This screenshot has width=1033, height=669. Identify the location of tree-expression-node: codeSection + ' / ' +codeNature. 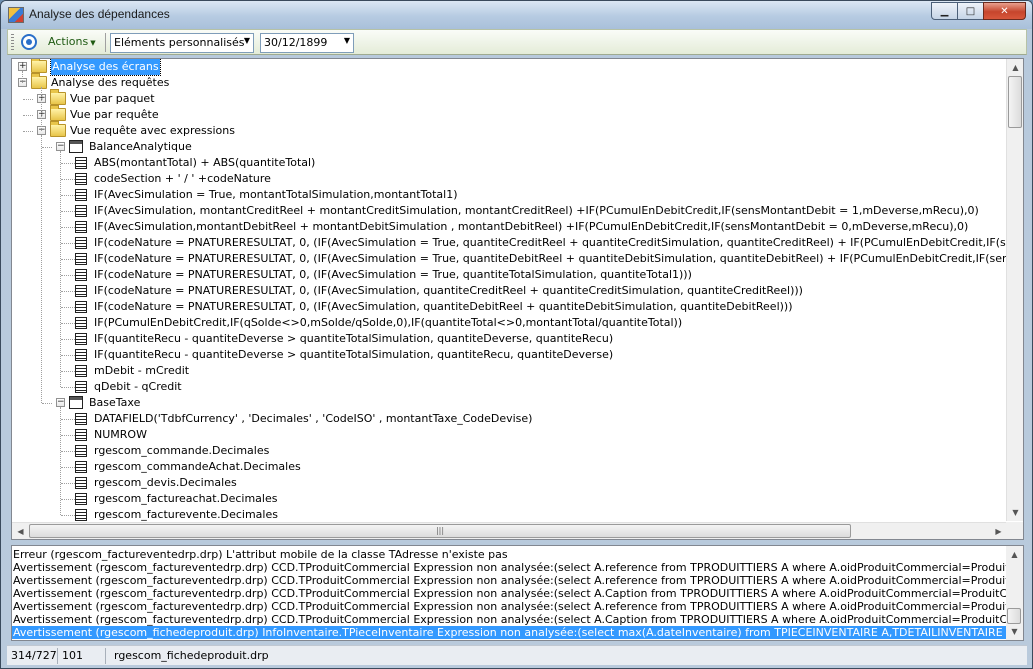
(509, 179).